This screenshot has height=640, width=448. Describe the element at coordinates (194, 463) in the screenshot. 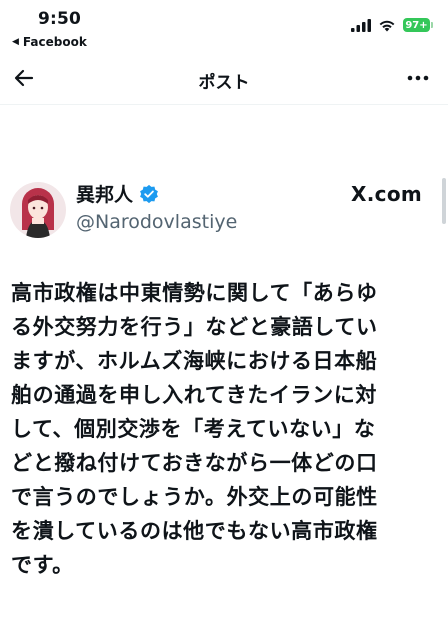

I see `post-text-line: どと撥ね付けておきながら一体どの口` at that location.